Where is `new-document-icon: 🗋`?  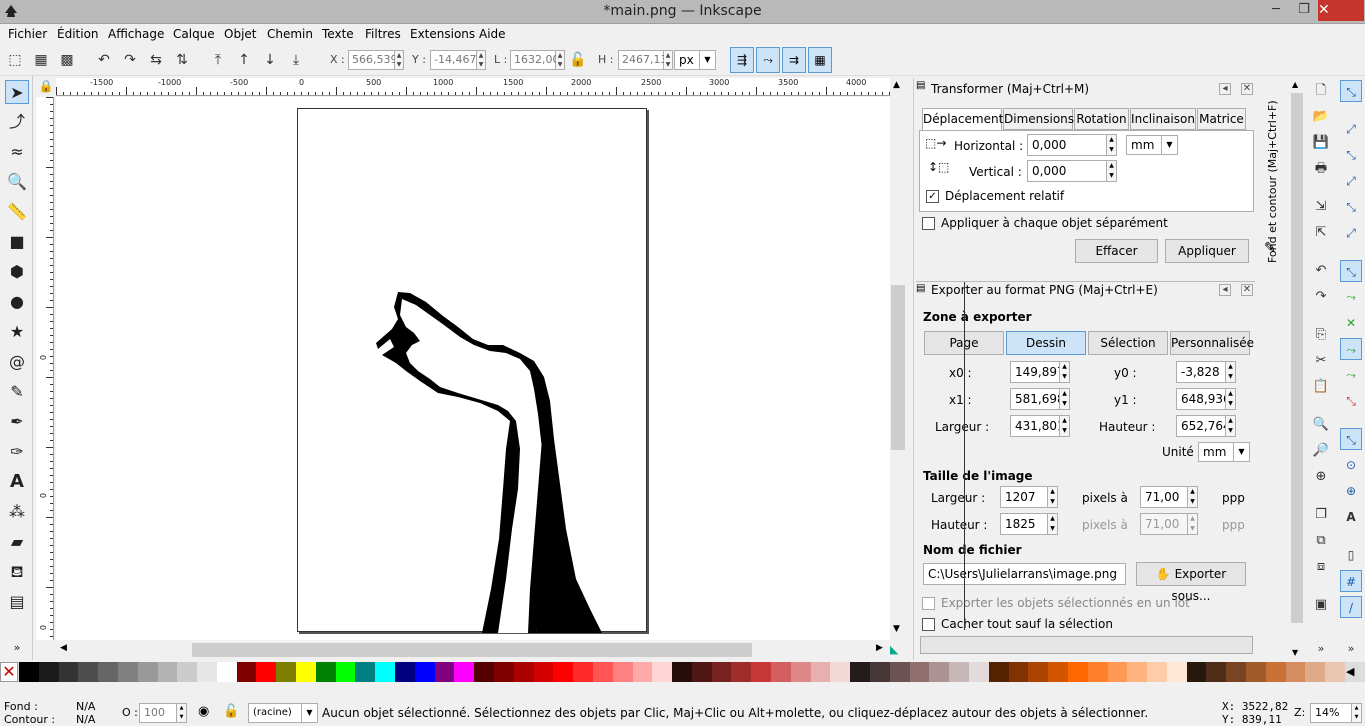
new-document-icon: 🗋 is located at coordinates (1321, 91).